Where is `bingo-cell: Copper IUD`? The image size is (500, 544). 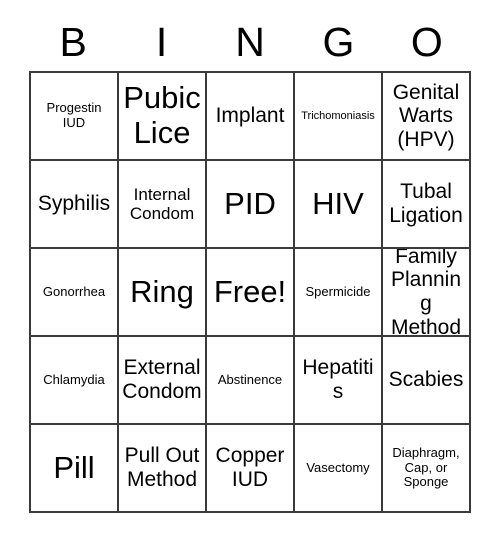 bingo-cell: Copper IUD is located at coordinates (251, 469).